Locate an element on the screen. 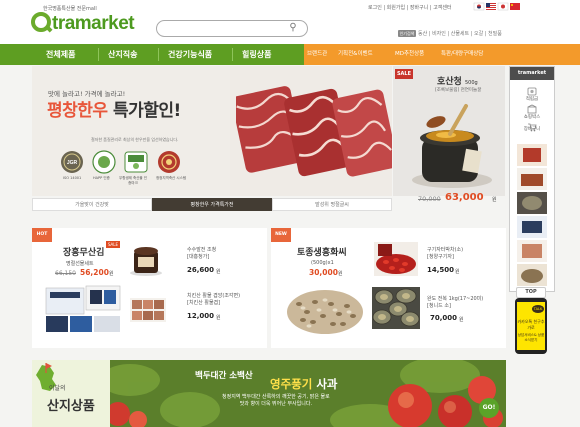 Image resolution: width=580 pixels, height=427 pixels. featured-weight: 500g is located at coordinates (471, 83).